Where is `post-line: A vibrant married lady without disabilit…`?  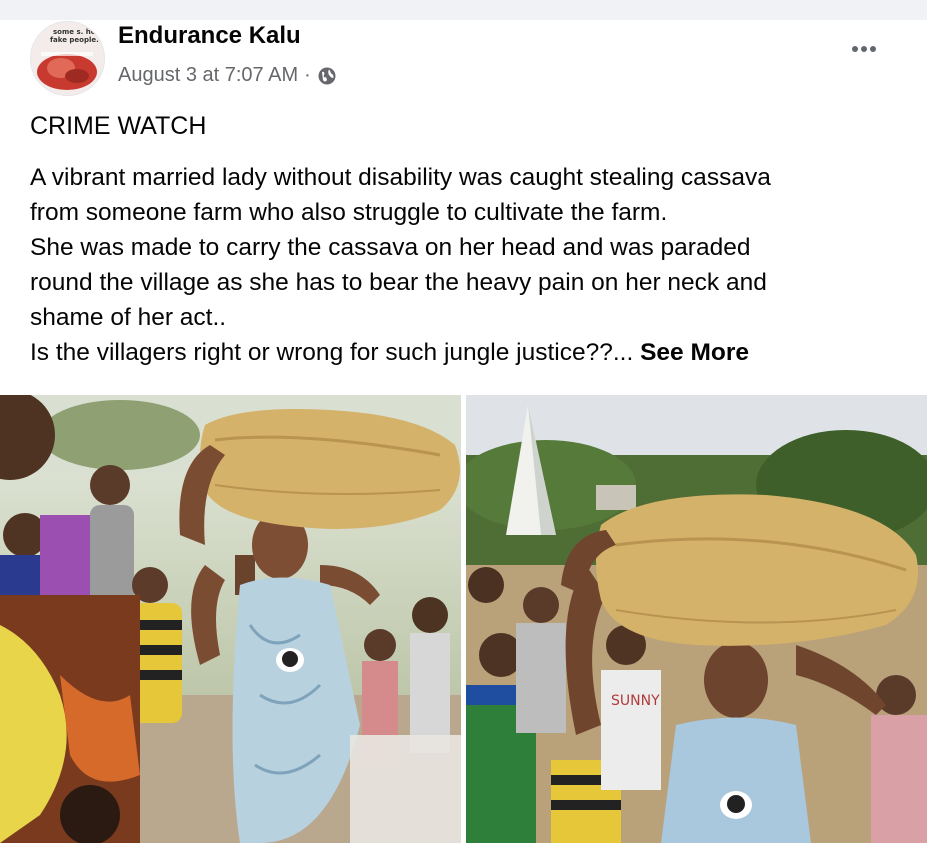 post-line: A vibrant married lady without disabilit… is located at coordinates (400, 177).